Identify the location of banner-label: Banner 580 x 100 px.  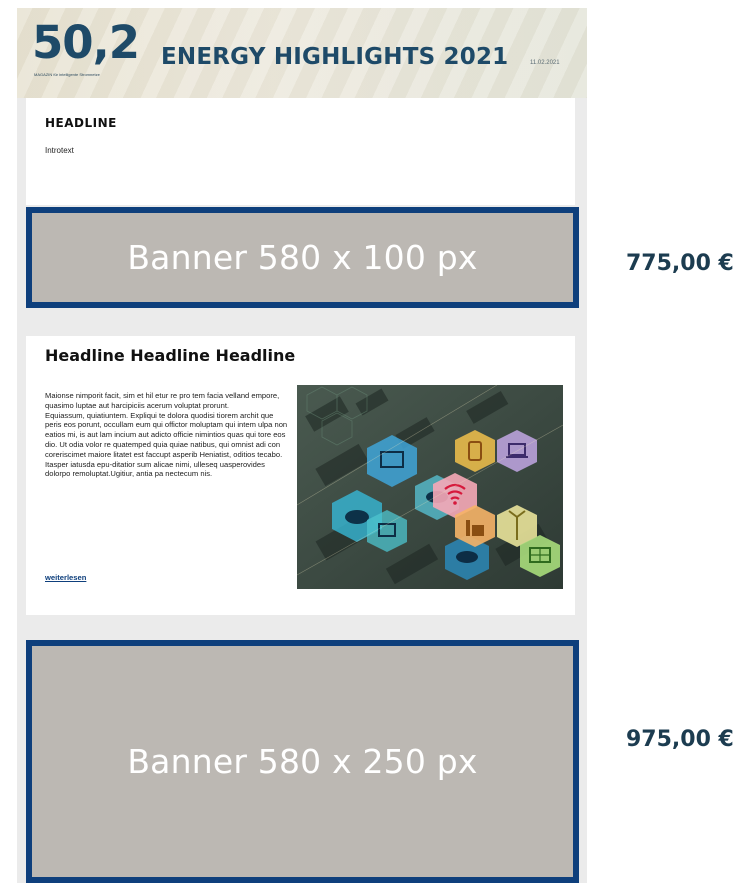
(302, 257).